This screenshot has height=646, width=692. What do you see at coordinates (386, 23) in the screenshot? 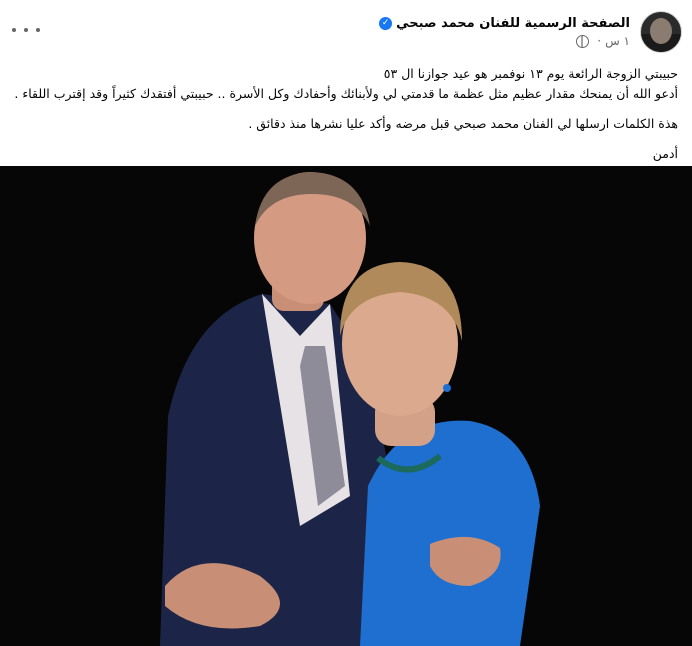
I see `verified-badge-icon: ✓` at bounding box center [386, 23].